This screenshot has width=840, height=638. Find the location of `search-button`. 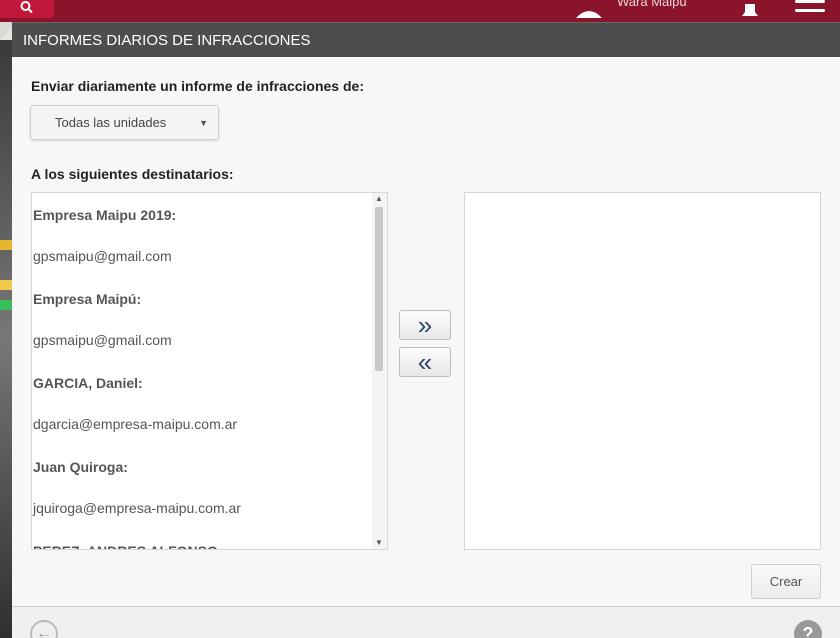

search-button is located at coordinates (27, 9).